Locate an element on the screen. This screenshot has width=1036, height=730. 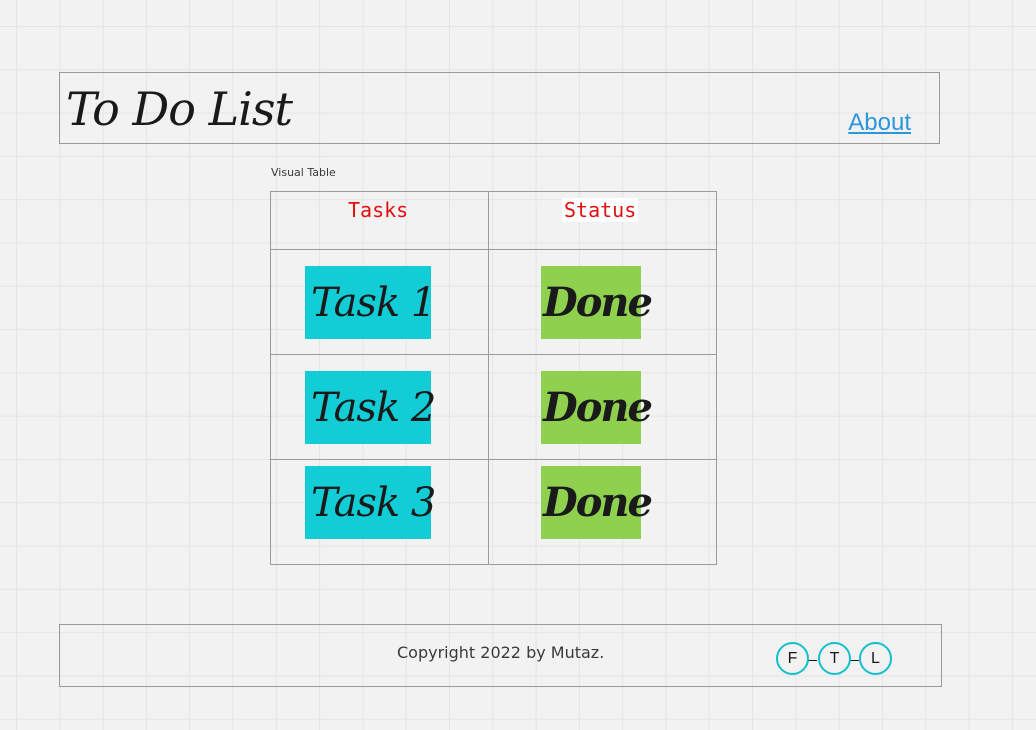
table-caption: Visual Table is located at coordinates (303, 172).